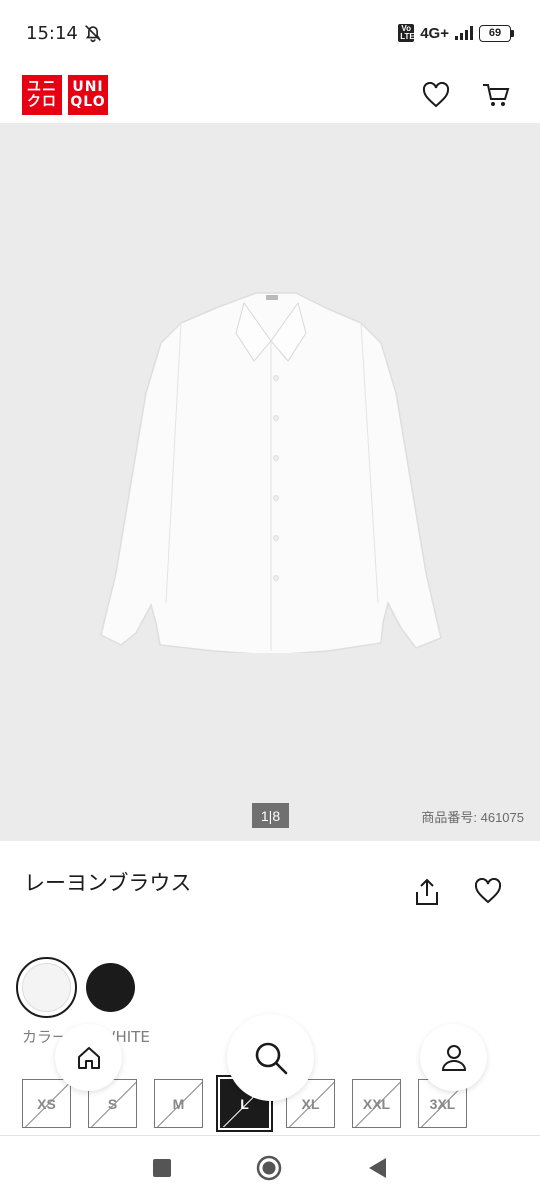 The width and height of the screenshot is (540, 1200). What do you see at coordinates (108, 883) in the screenshot?
I see `product-title: レーヨンブラウス` at bounding box center [108, 883].